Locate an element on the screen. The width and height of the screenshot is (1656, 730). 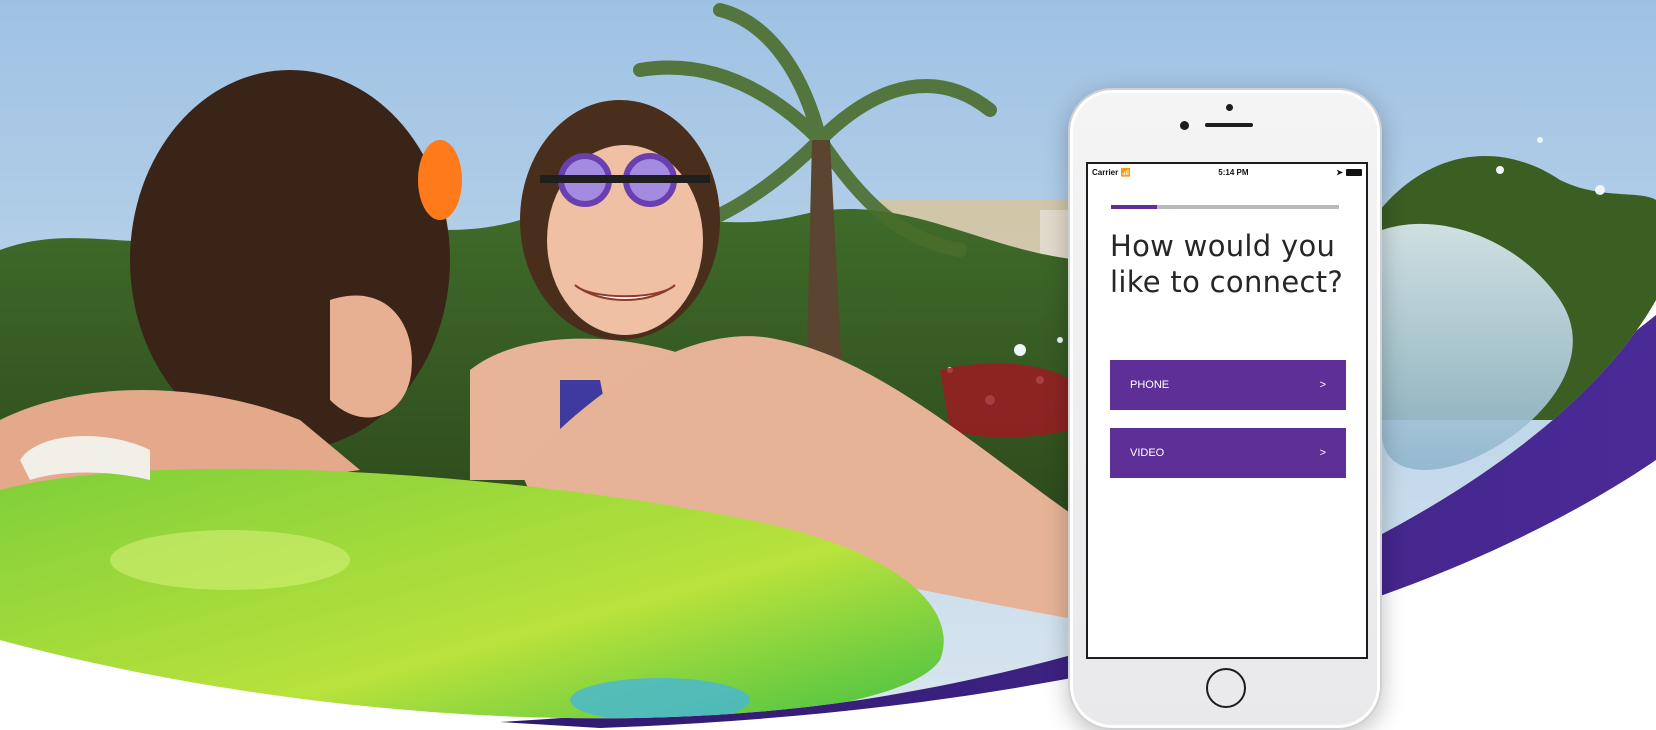
front-camera is located at coordinates (1229, 107).